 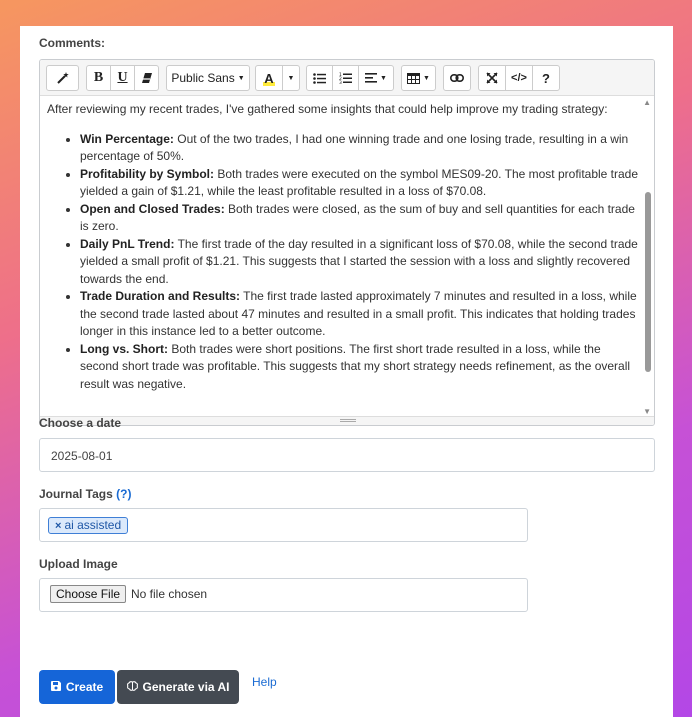 I want to click on editor-scrollbar: ▲ ▼, so click(x=647, y=257).